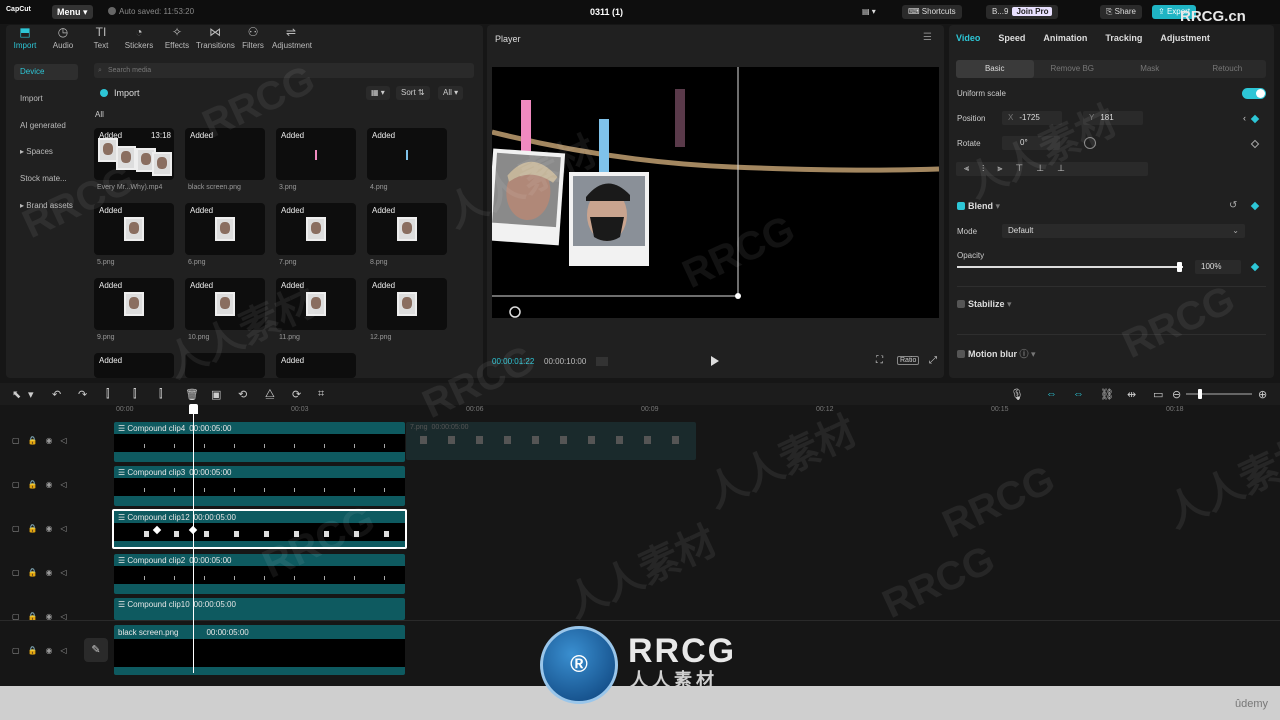 This screenshot has width=1280, height=720. I want to click on edit-cover-icon: ✎, so click(96, 650).